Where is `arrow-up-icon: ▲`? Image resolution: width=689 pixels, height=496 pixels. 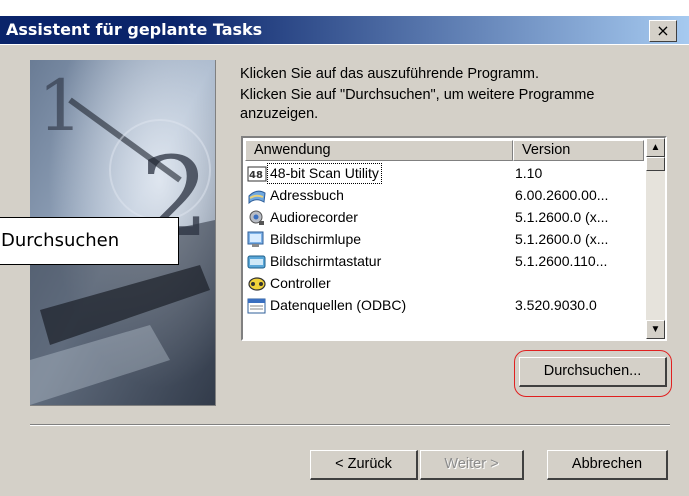
arrow-up-icon: ▲ is located at coordinates (655, 147).